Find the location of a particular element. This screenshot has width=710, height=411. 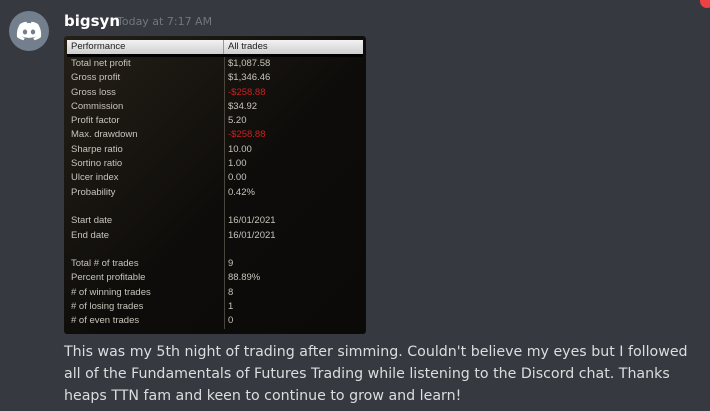

table-row: Ulcer index 0.00 is located at coordinates (215, 178).